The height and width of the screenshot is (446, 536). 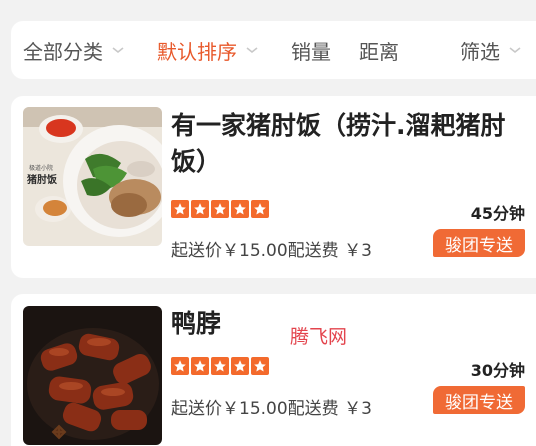 What do you see at coordinates (42, 180) in the screenshot?
I see `thumbnail-brand-main: 猪肘饭` at bounding box center [42, 180].